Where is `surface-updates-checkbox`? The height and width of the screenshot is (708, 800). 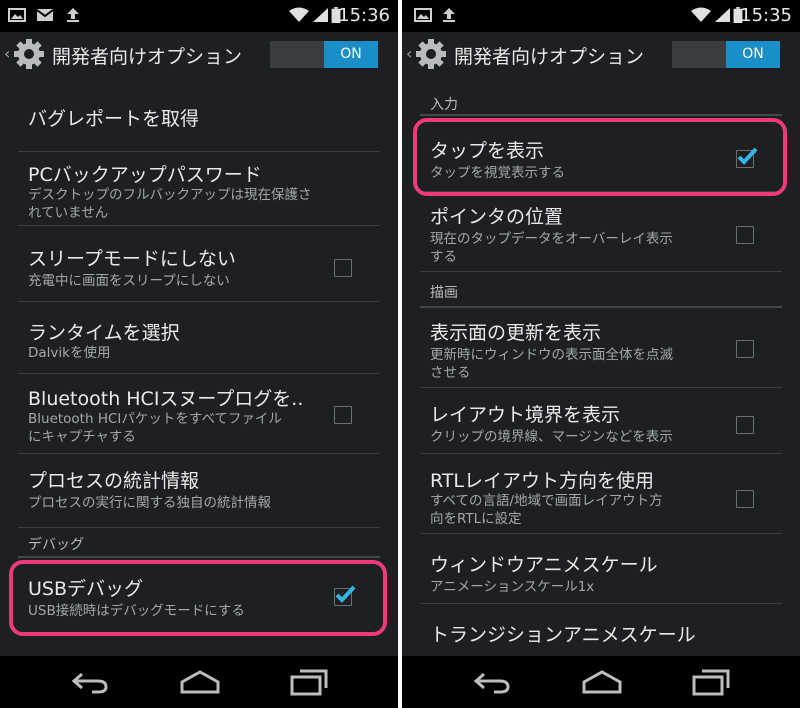
surface-updates-checkbox is located at coordinates (745, 349).